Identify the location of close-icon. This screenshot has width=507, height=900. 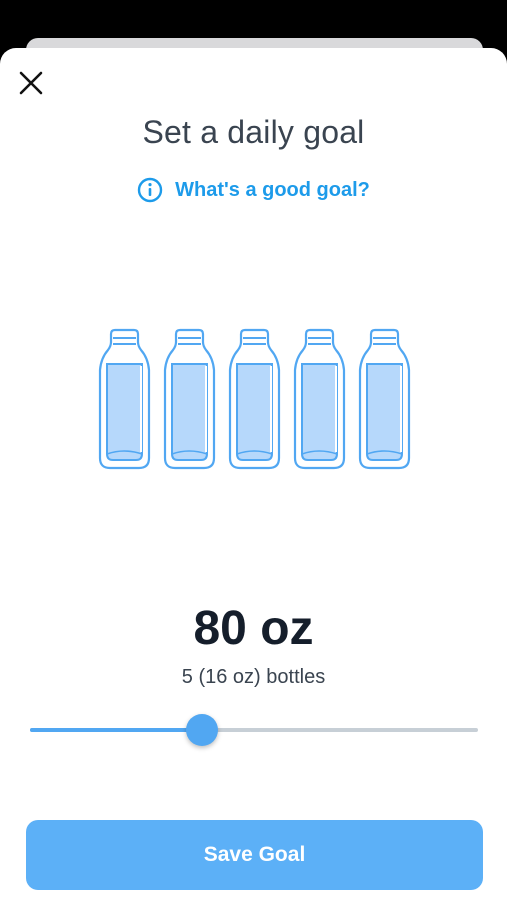
(31, 83).